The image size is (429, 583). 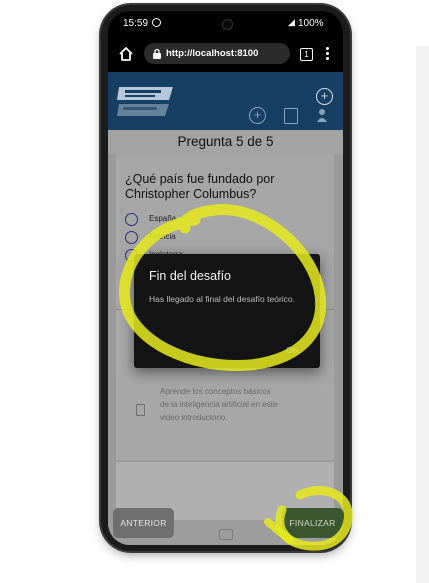 I want to click on browser-menu-icon, so click(x=328, y=54).